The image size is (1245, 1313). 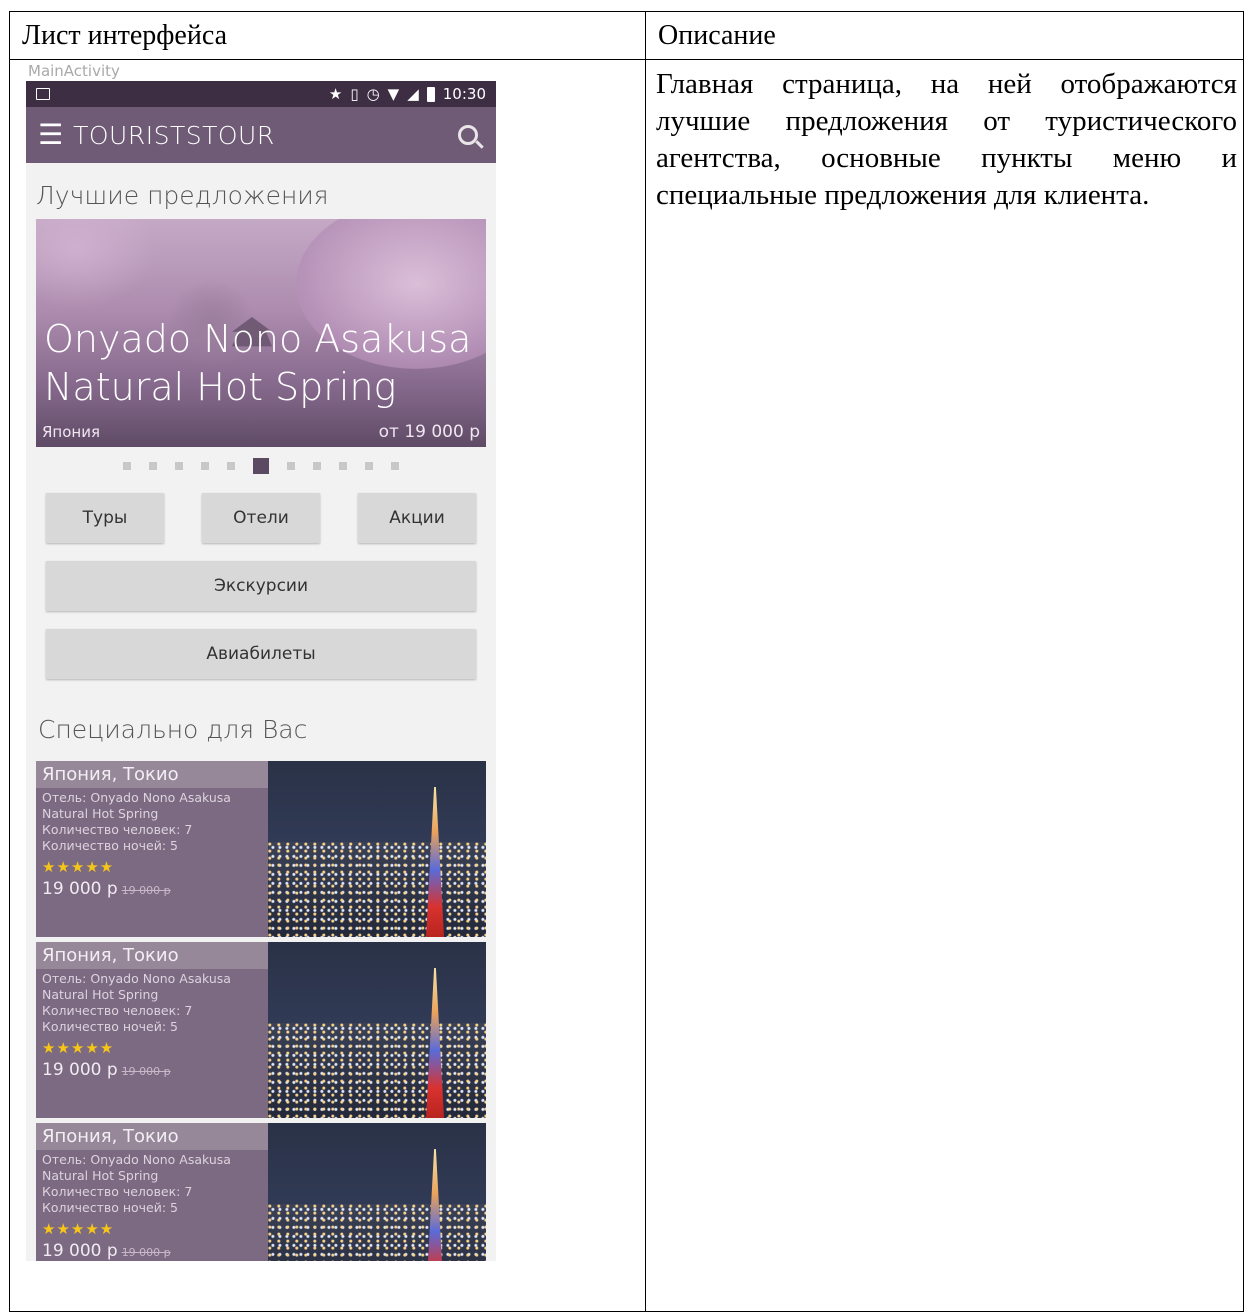 What do you see at coordinates (174, 135) in the screenshot?
I see `app-title: TOURISTSTOUR` at bounding box center [174, 135].